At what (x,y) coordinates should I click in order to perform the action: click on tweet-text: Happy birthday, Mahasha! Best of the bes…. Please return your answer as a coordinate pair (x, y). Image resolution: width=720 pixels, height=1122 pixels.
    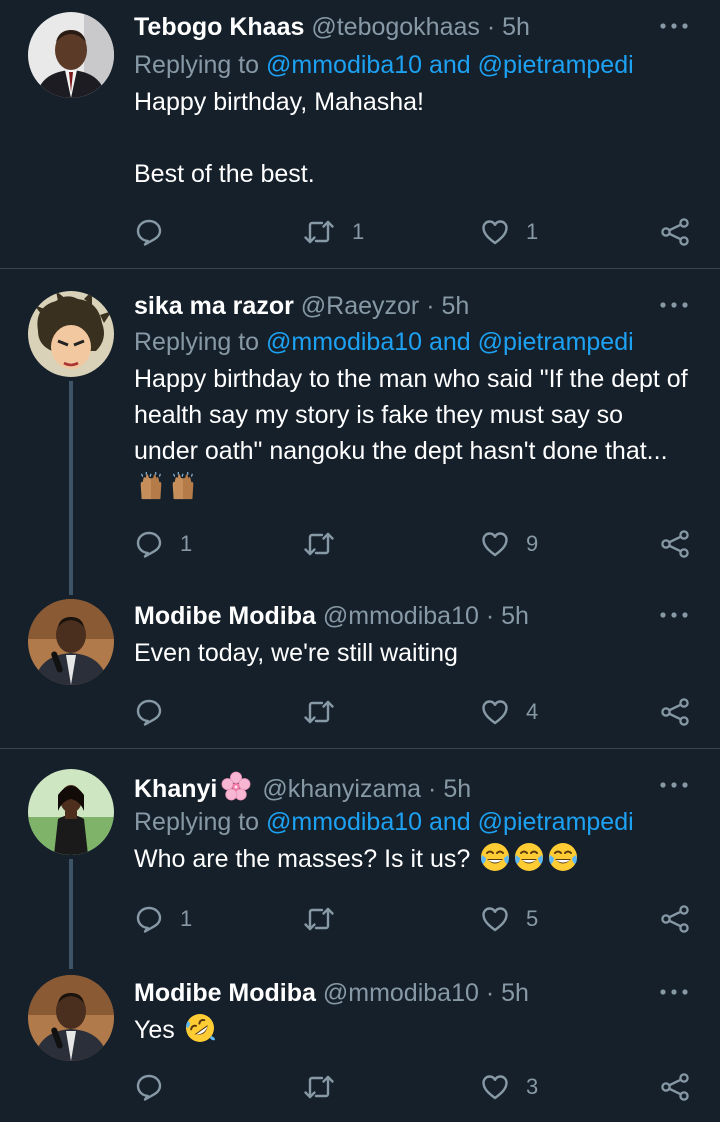
    Looking at the image, I should click on (279, 138).